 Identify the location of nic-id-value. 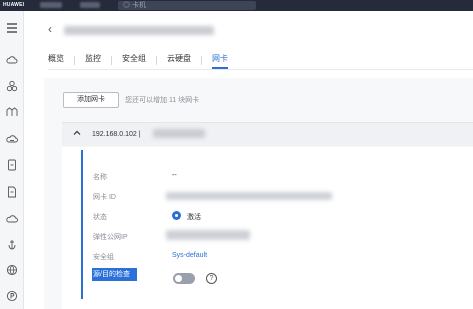
(249, 196).